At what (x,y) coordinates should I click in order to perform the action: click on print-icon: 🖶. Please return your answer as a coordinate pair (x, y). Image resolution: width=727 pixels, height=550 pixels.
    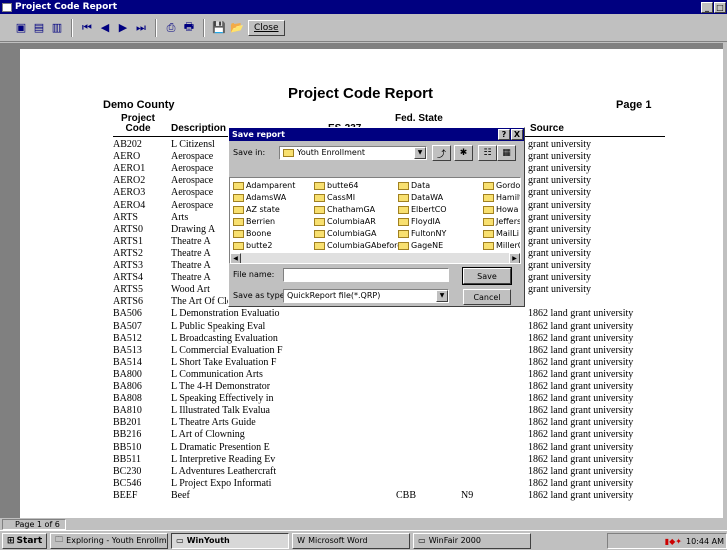
    Looking at the image, I should click on (189, 27).